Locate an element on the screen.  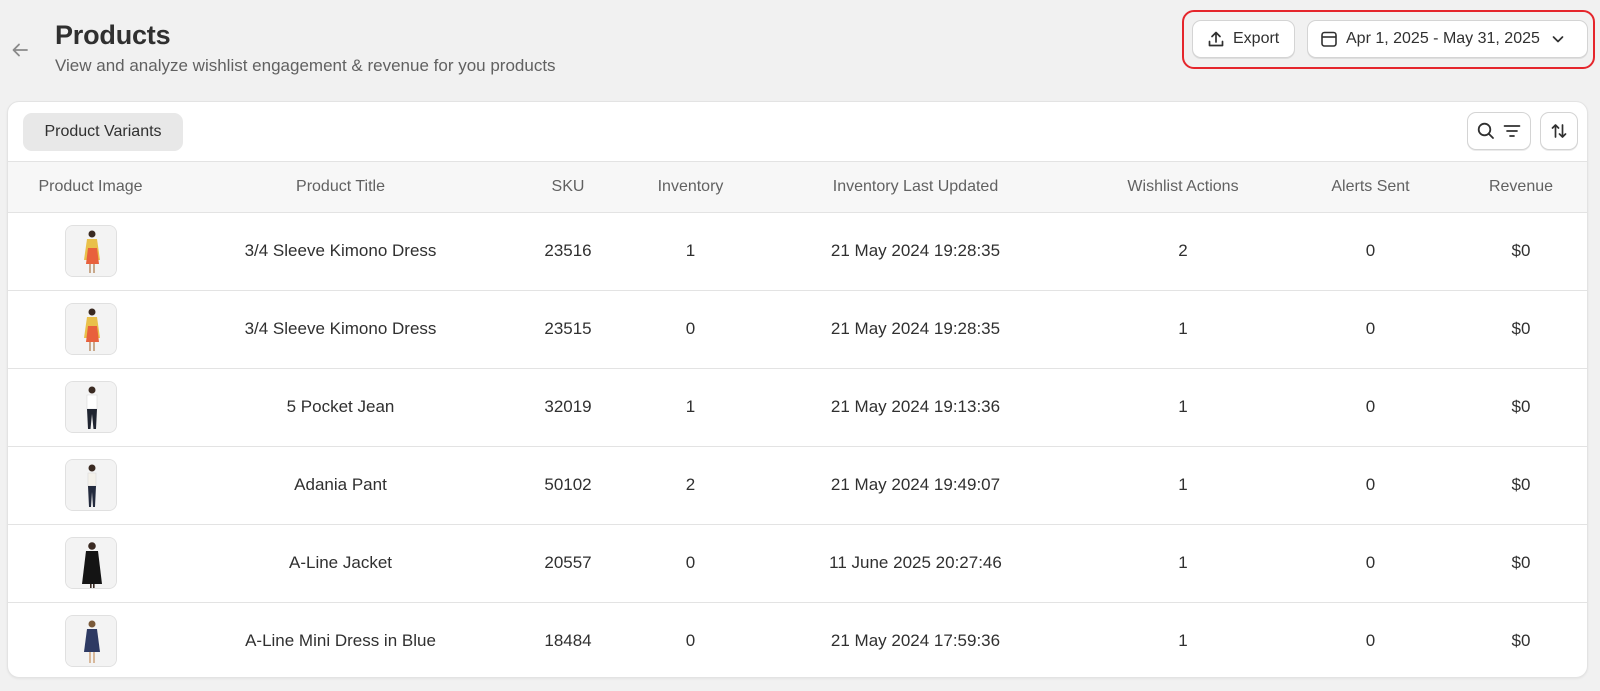
sku: 20557 is located at coordinates (568, 562).